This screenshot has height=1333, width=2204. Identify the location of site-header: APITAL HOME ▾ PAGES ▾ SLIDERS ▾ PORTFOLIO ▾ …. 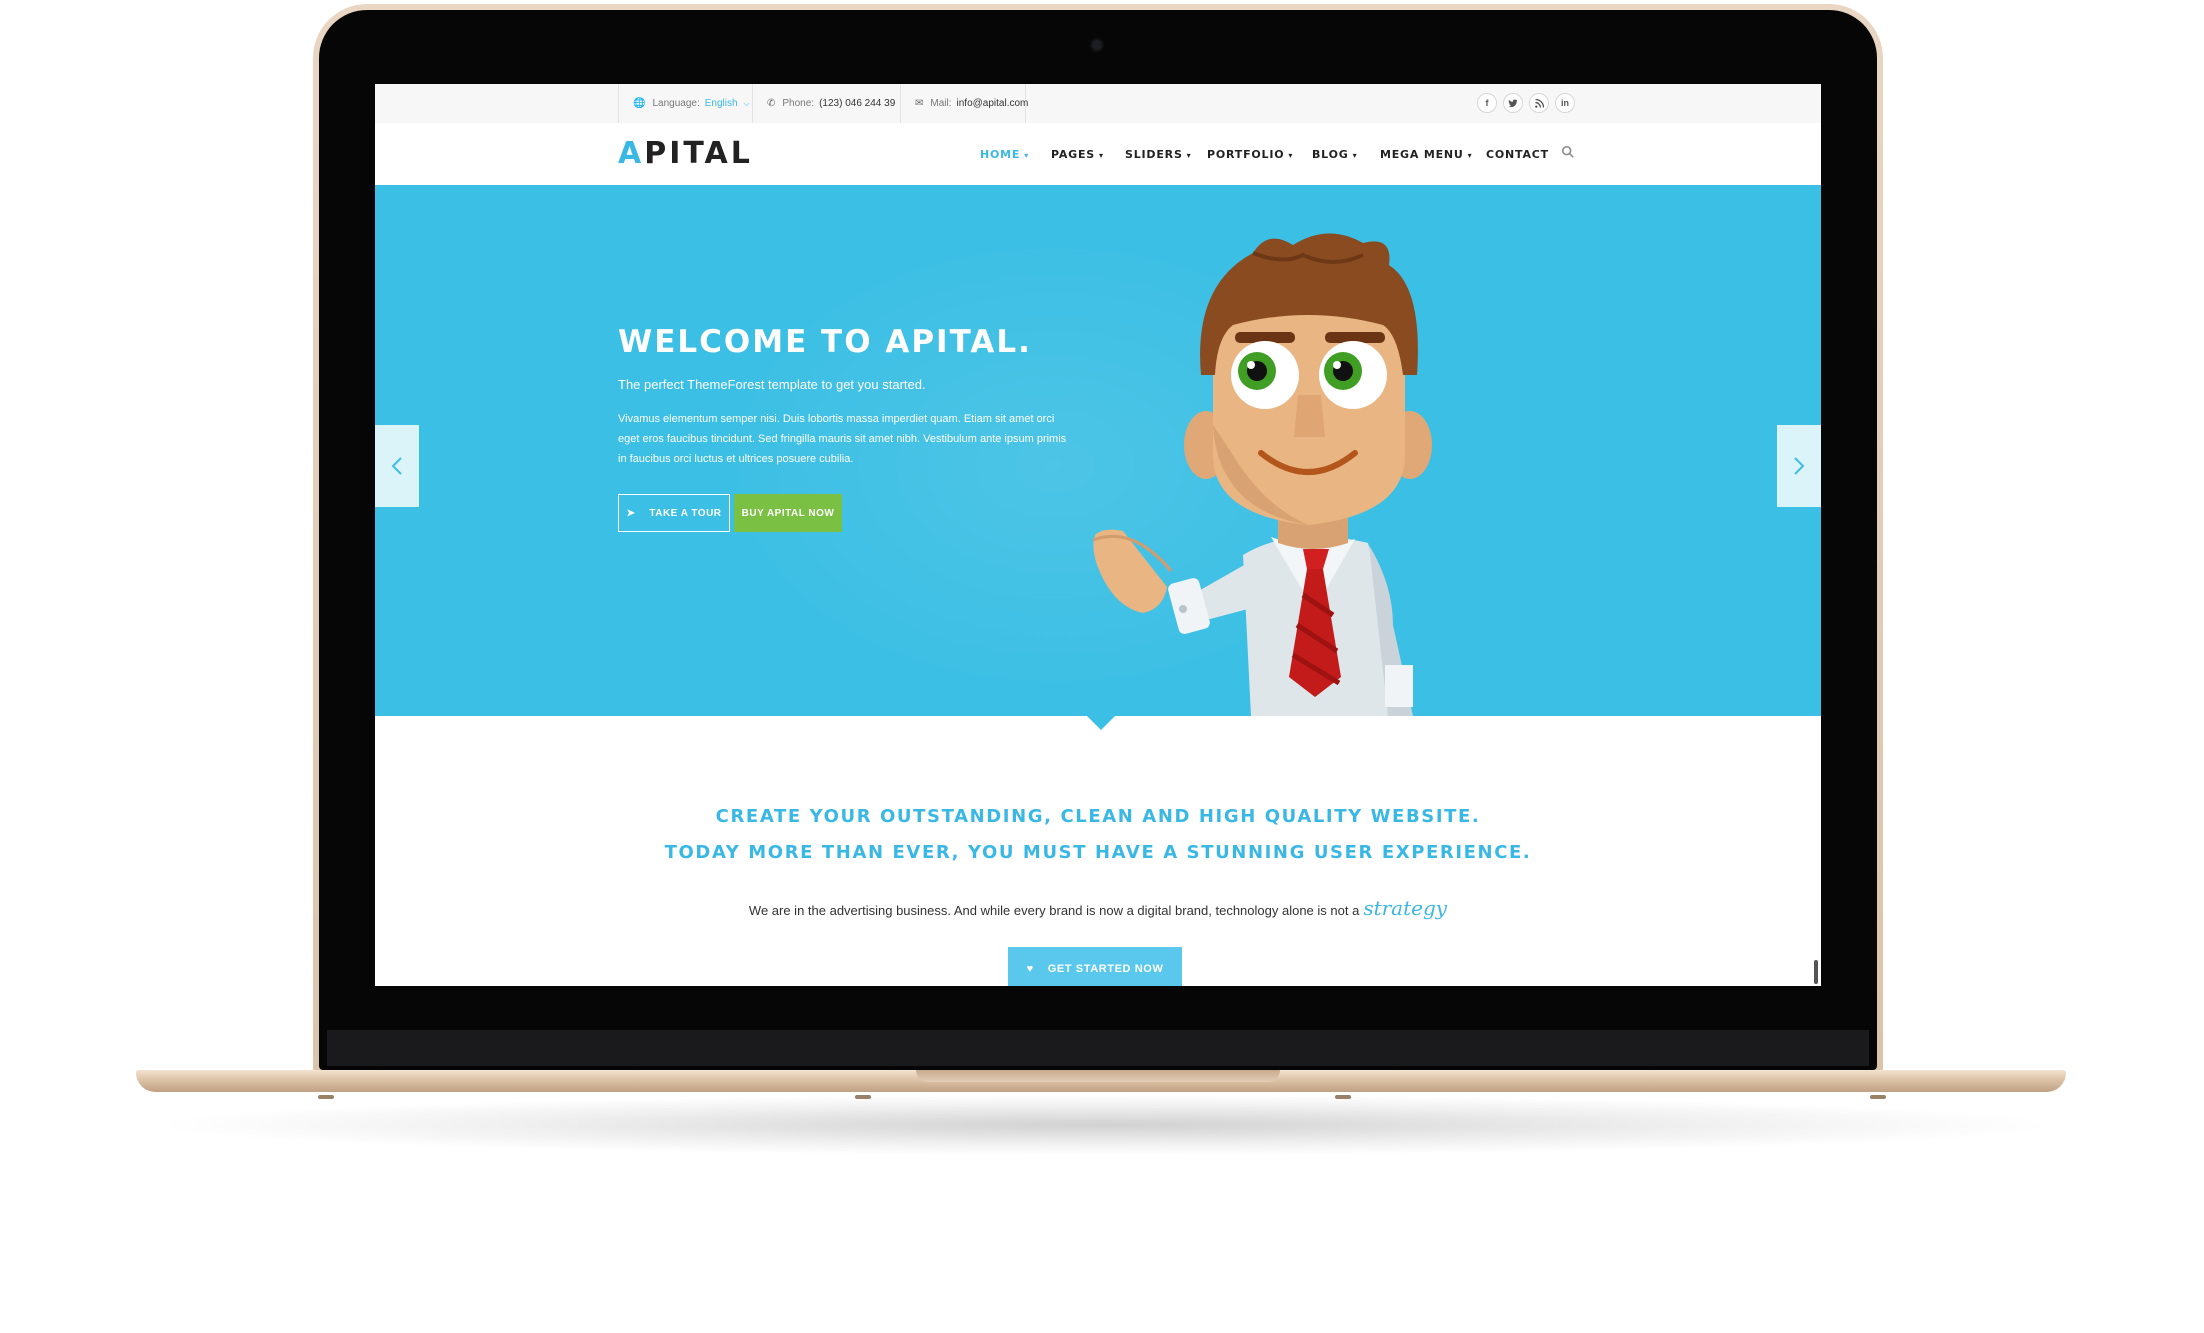
(1098, 154).